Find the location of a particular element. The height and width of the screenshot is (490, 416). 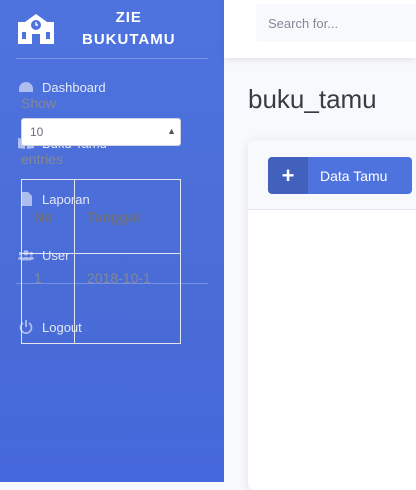

school-icon is located at coordinates (36, 29).